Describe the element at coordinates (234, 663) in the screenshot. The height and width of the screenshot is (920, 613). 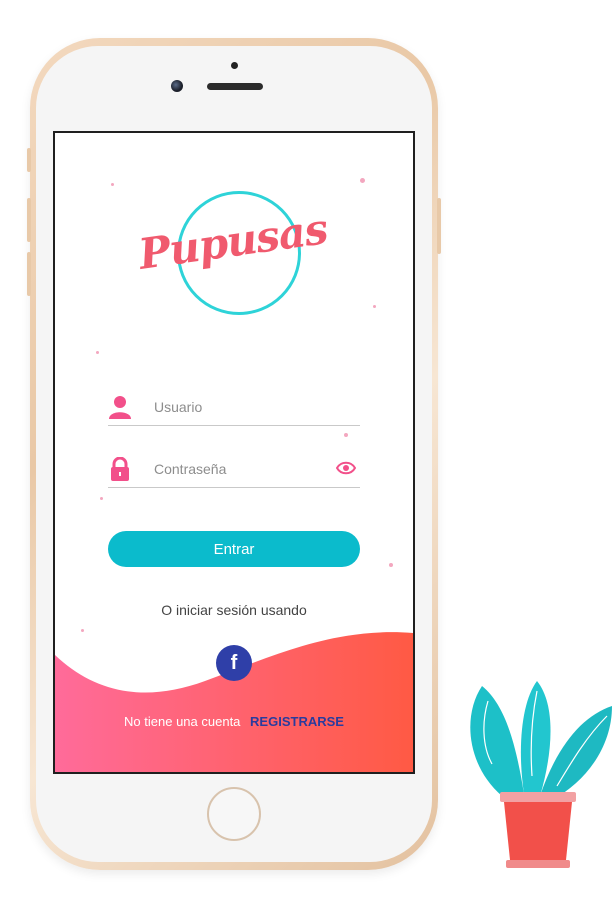
I see `facebook-login-button: f` at that location.